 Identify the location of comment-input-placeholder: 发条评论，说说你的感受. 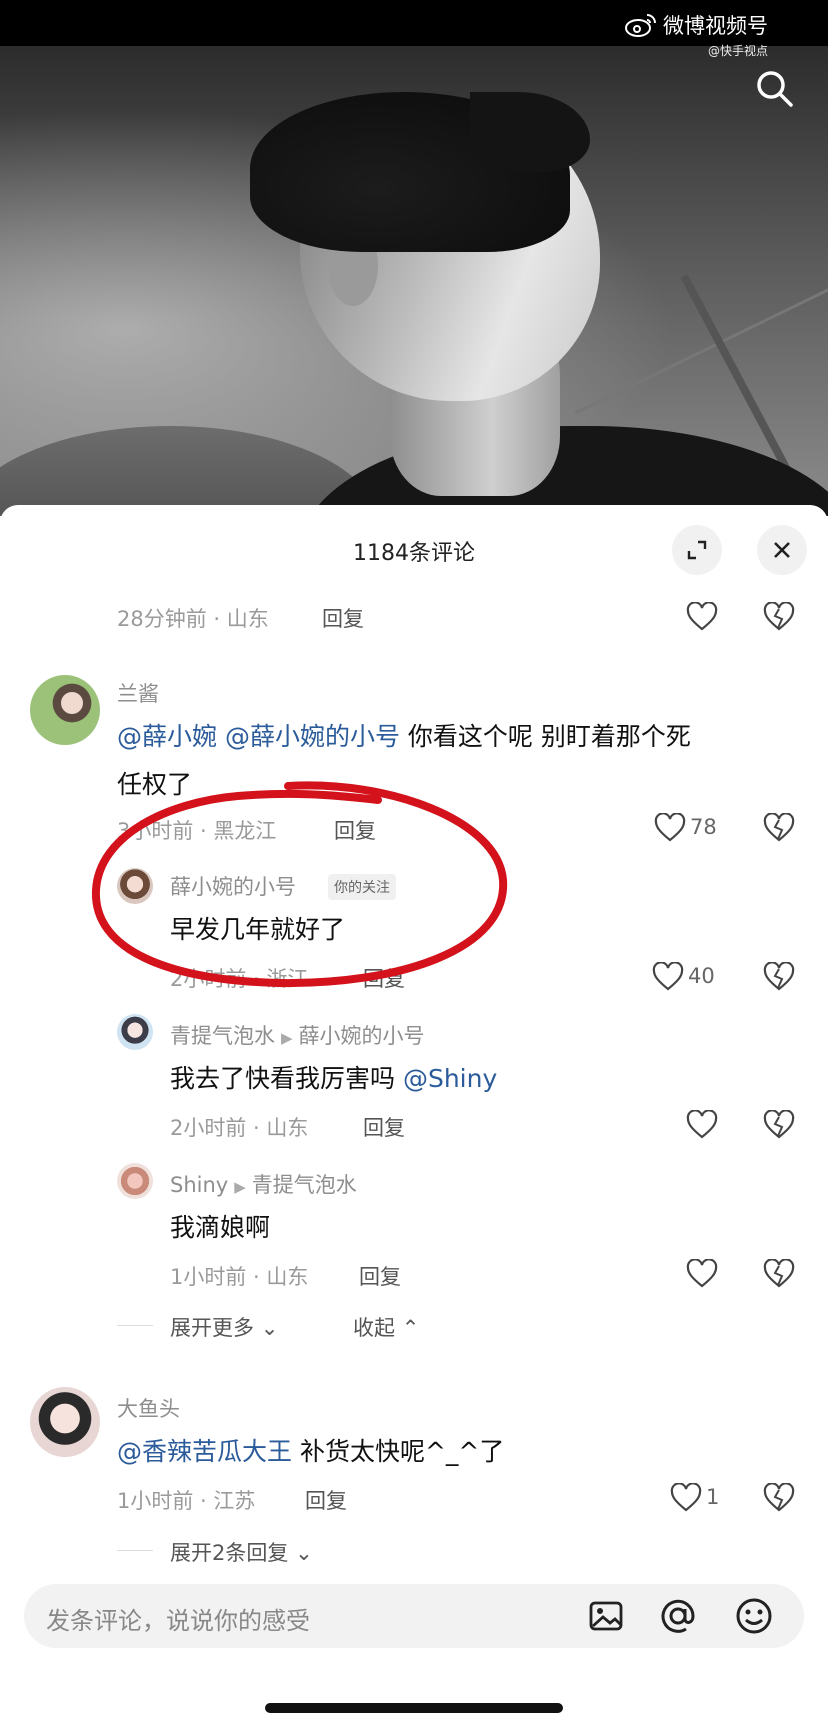
(178, 1618).